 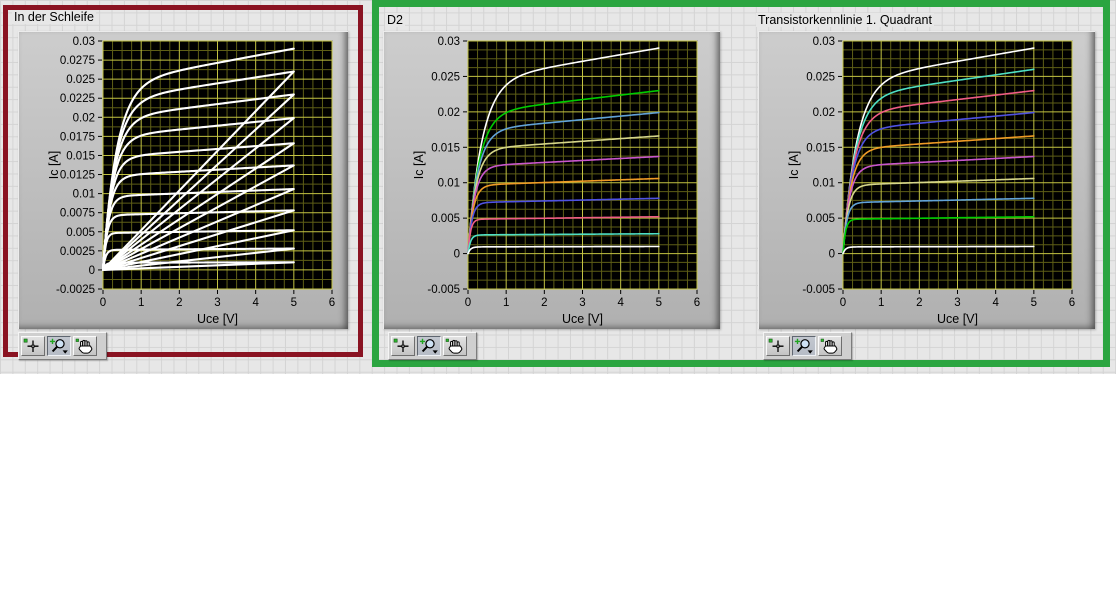 I want to click on graph-title-in-der-schleife: In der Schleife, so click(x=54, y=17).